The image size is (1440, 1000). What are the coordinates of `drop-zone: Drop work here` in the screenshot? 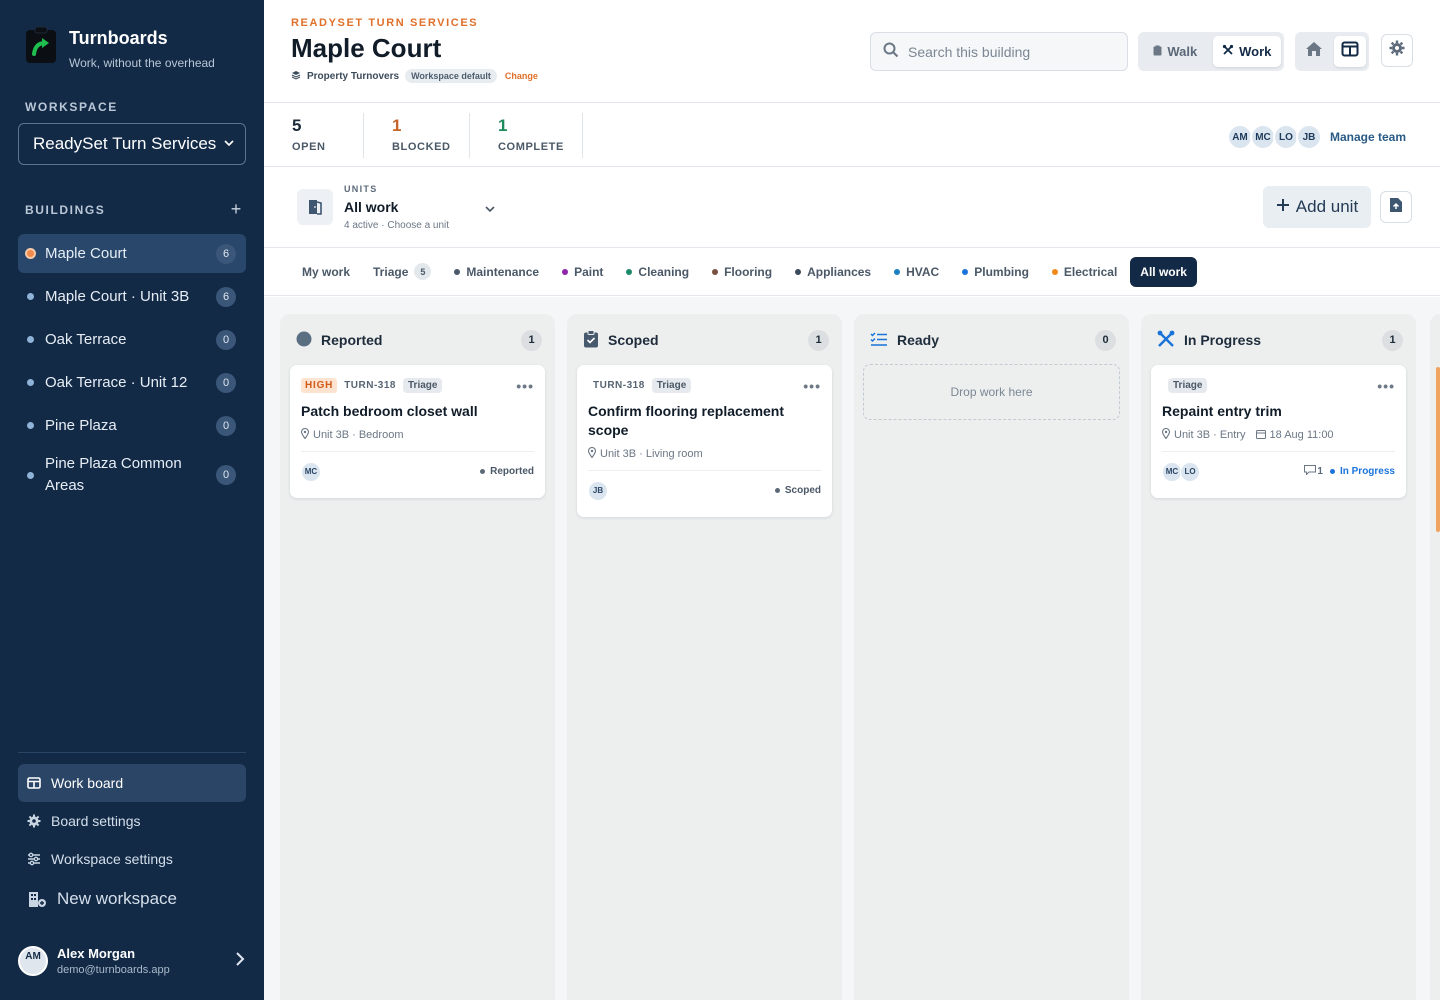 It's located at (991, 392).